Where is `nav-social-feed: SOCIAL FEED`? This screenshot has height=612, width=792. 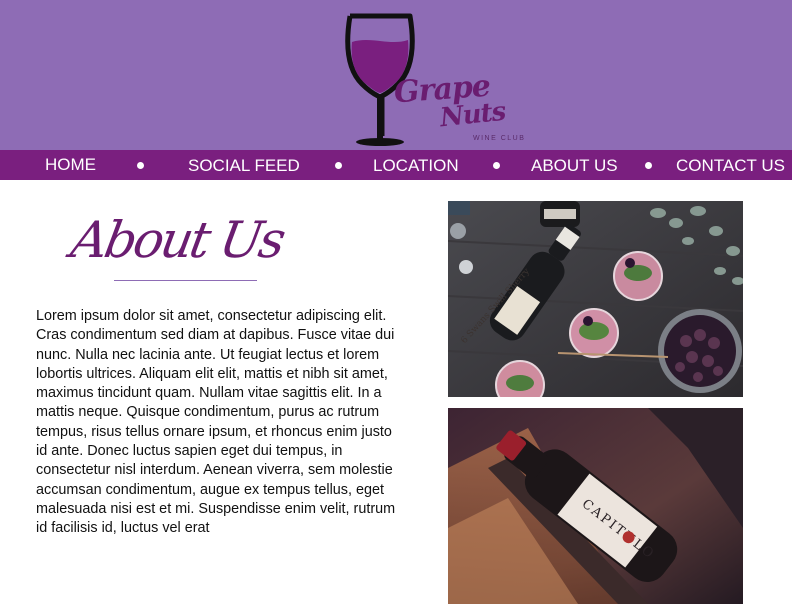
nav-social-feed: SOCIAL FEED is located at coordinates (244, 166).